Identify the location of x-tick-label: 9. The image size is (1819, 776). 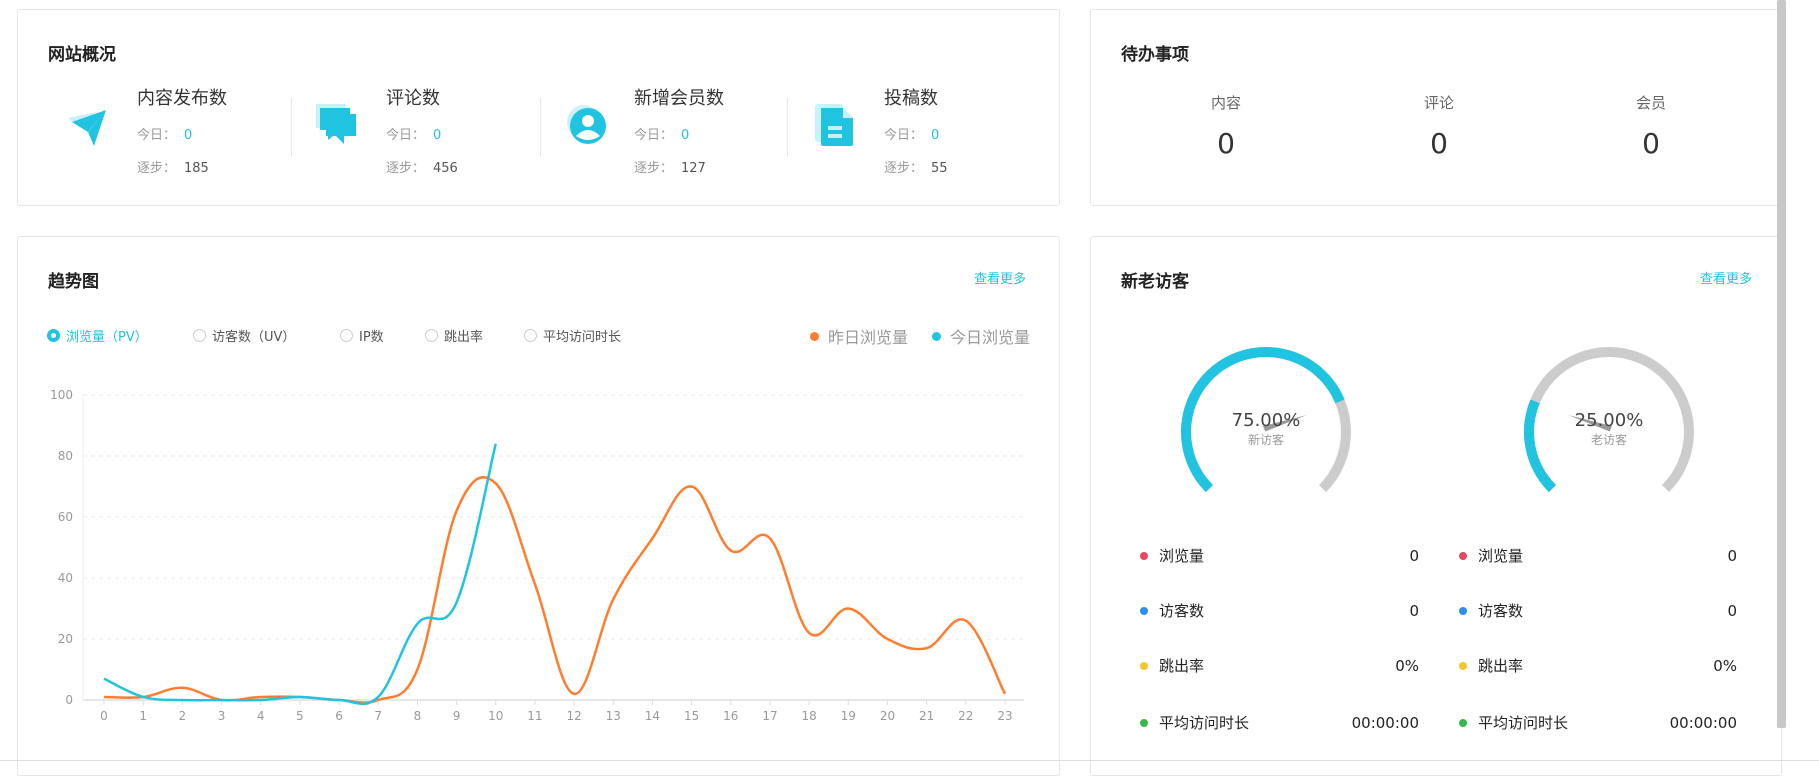
(457, 716).